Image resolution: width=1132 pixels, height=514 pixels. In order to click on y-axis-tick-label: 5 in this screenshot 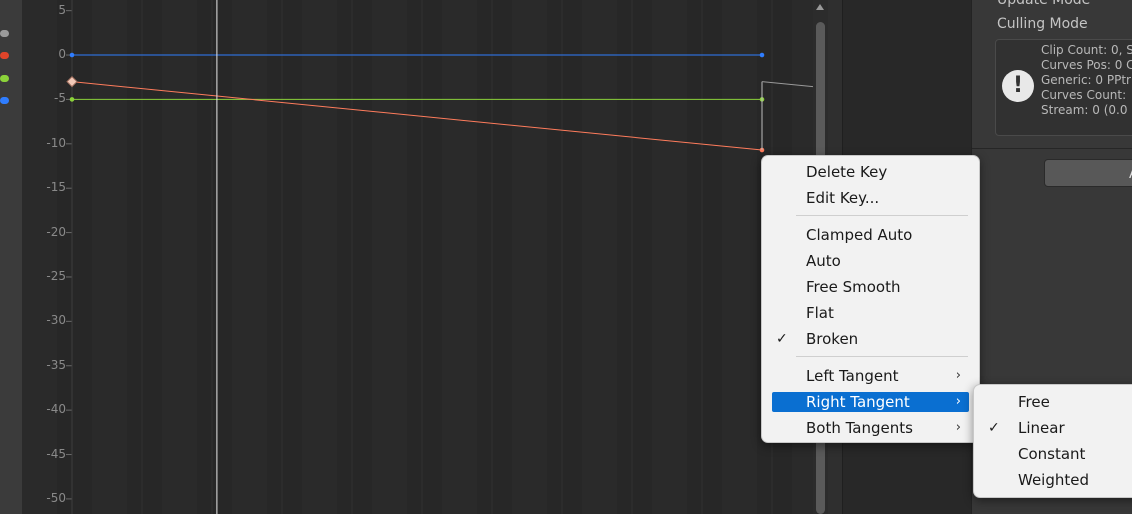, I will do `click(62, 9)`.